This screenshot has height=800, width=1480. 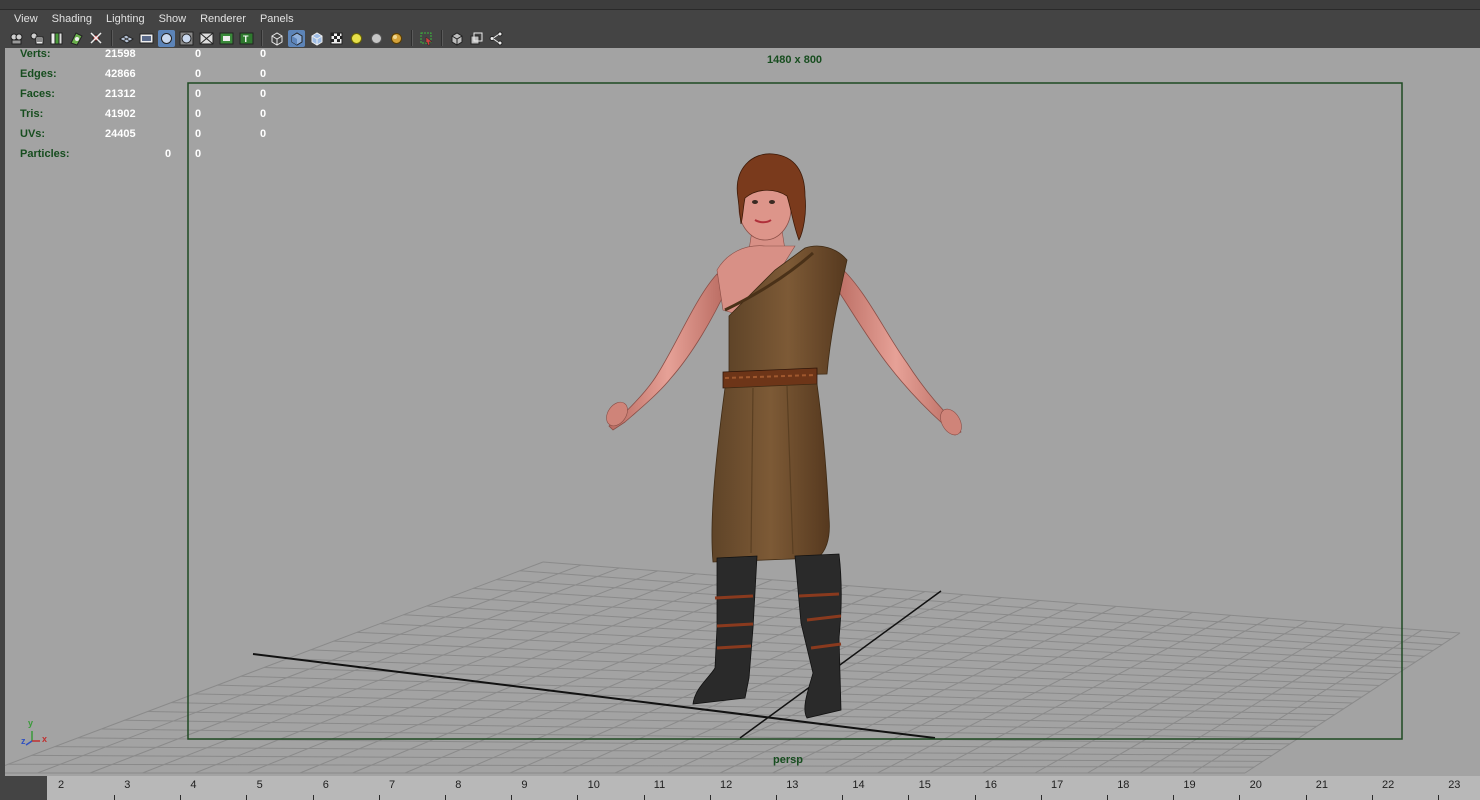 I want to click on window-top-strip, so click(x=740, y=5).